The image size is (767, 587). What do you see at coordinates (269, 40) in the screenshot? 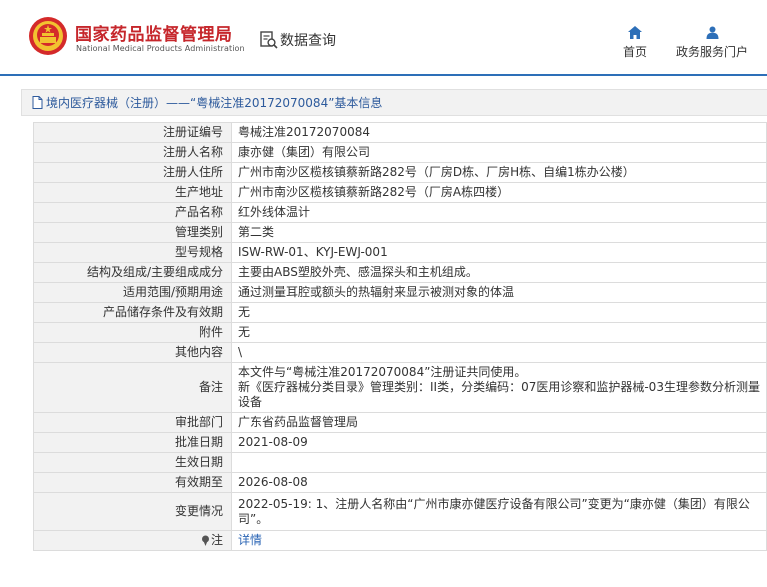
I see `data-search-icon` at bounding box center [269, 40].